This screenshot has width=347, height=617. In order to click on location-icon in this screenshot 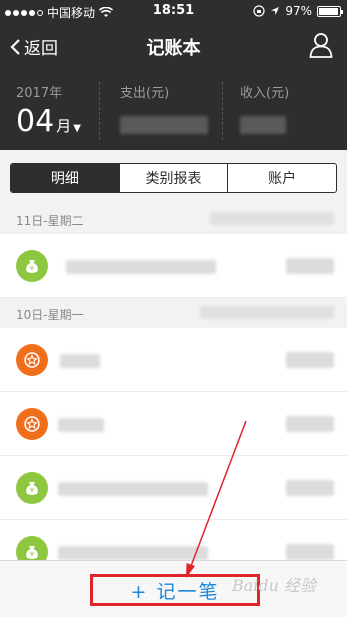, I will do `click(275, 11)`.